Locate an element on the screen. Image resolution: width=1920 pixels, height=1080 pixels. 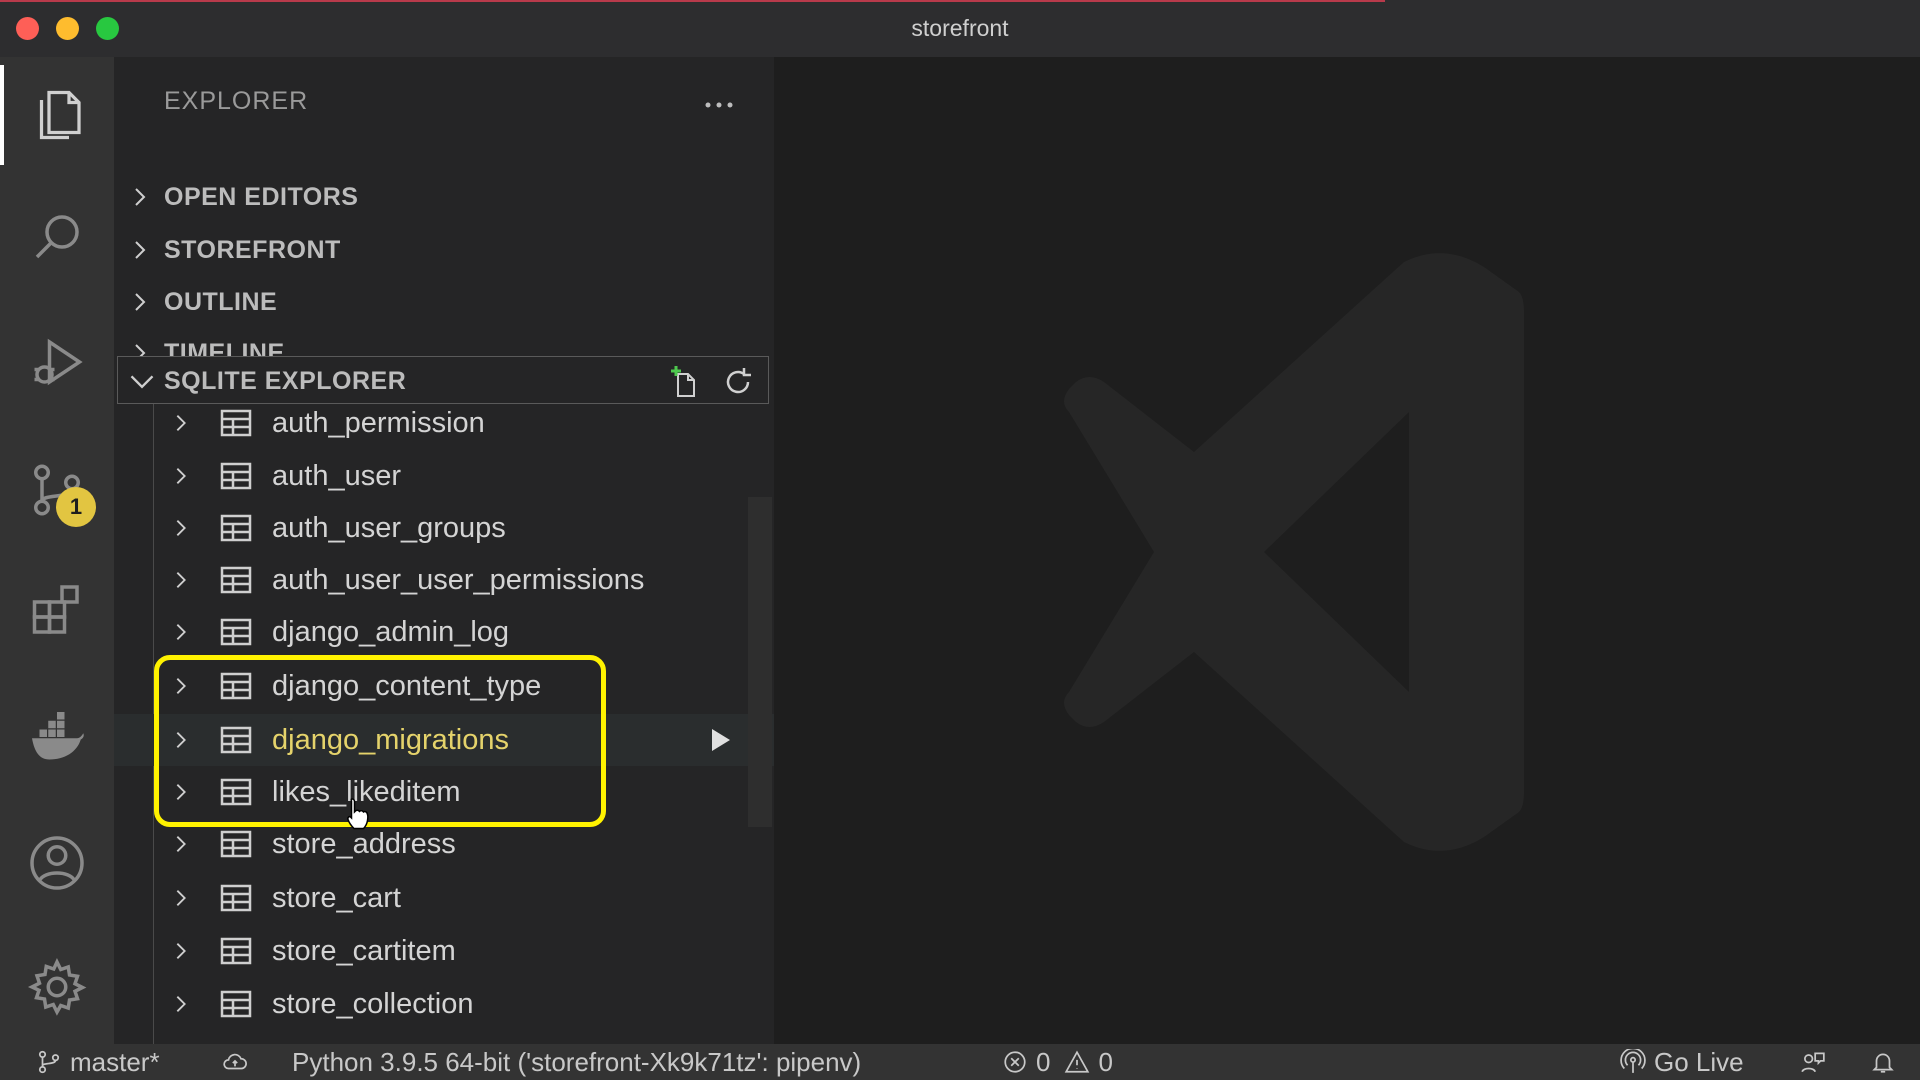
play-icon is located at coordinates (720, 740).